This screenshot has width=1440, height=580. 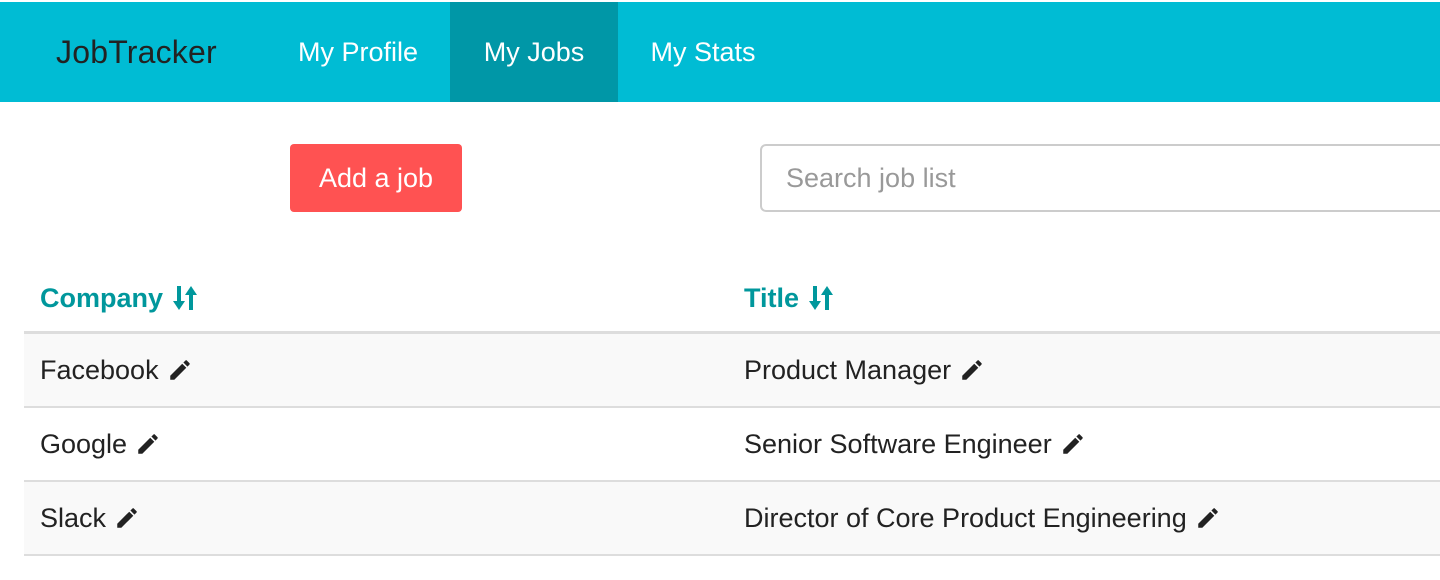 I want to click on column-header-title: Title, so click(x=789, y=298).